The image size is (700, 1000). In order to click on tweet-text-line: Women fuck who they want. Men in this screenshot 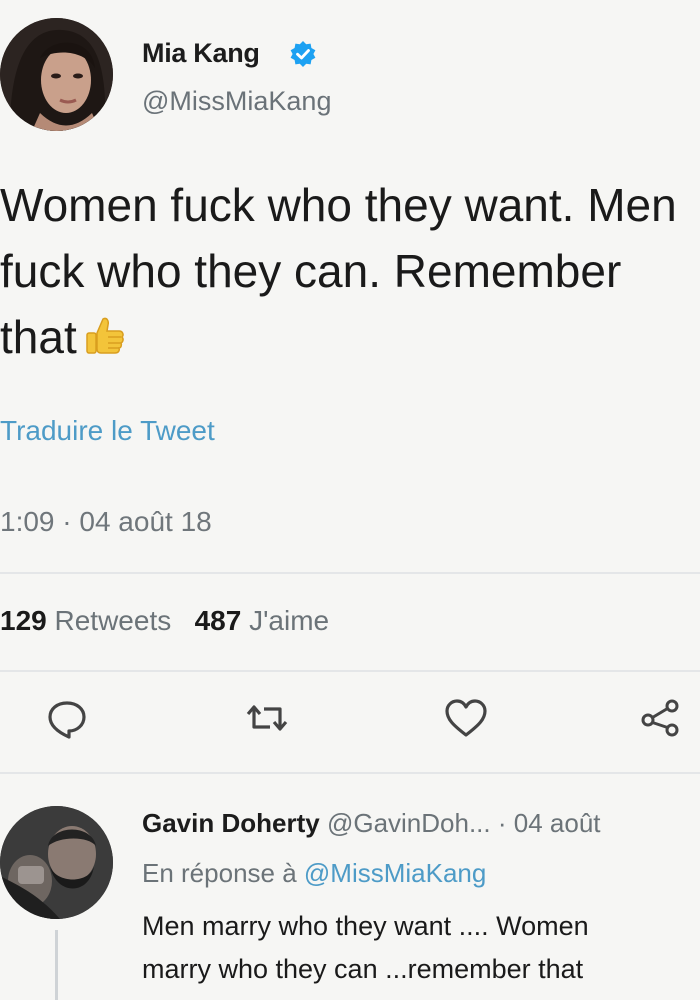, I will do `click(338, 205)`.